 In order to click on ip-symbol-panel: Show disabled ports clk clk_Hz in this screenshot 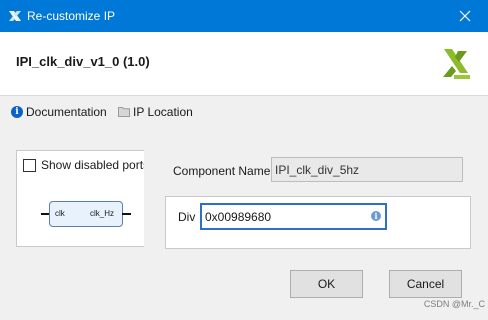, I will do `click(80, 198)`.